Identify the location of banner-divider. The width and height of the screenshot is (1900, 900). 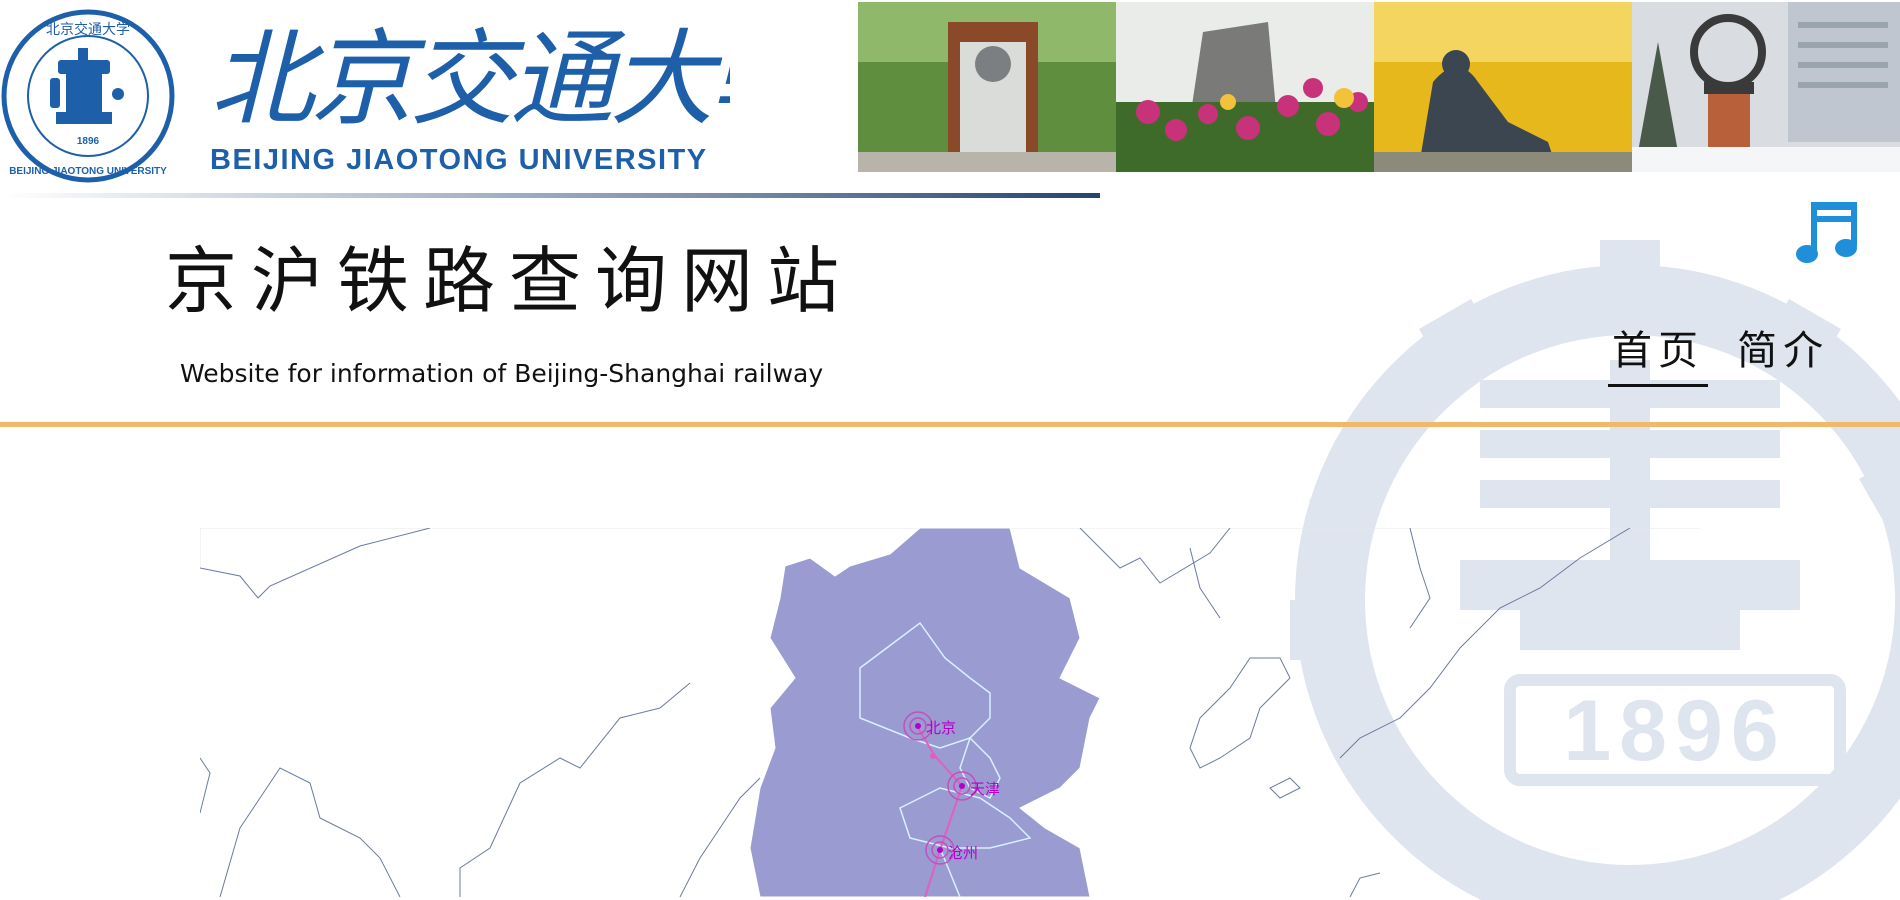
(550, 195).